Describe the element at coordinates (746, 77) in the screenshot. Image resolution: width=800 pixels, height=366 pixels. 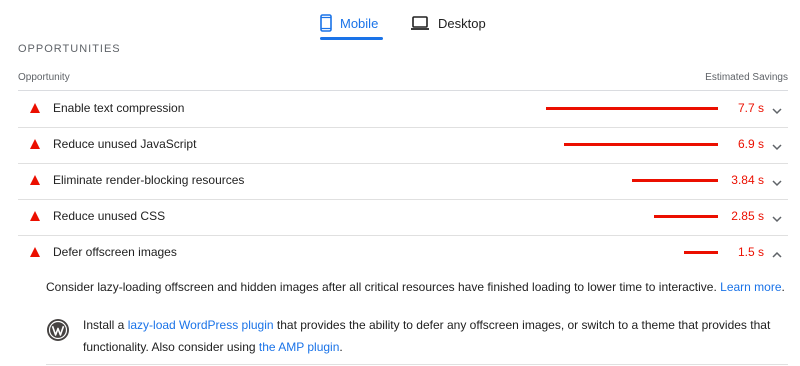
I see `column-estimated-savings: Estimated Savings` at that location.